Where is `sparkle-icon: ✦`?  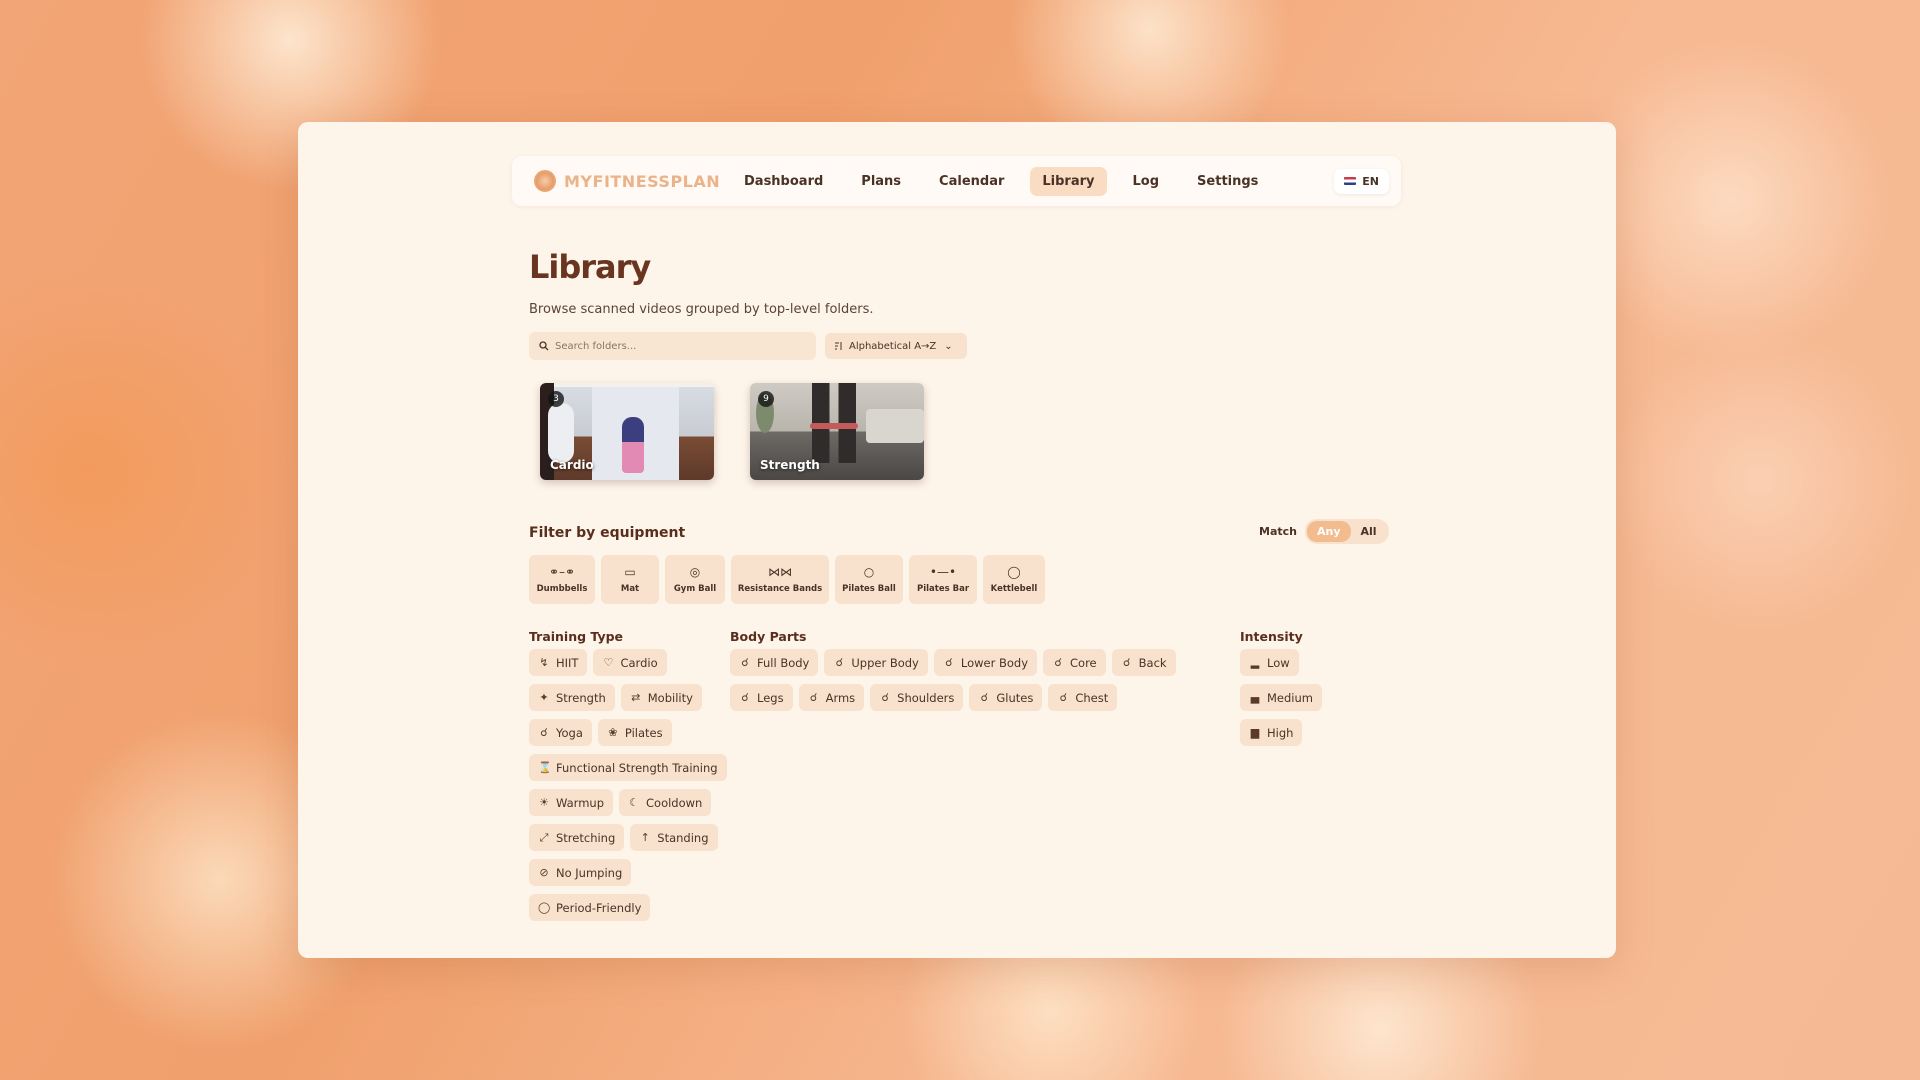 sparkle-icon: ✦ is located at coordinates (544, 697).